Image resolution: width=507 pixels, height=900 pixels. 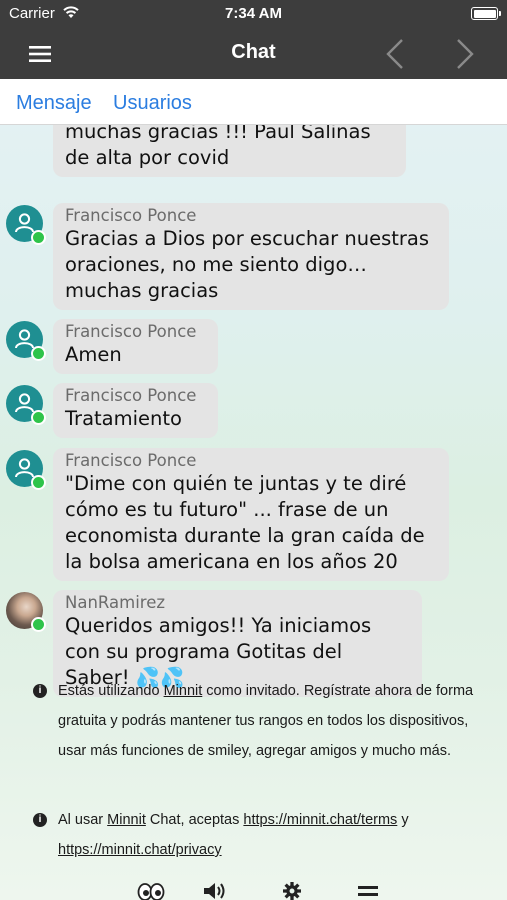 I want to click on message-bubble: Francisco Ponce Amen, so click(x=135, y=346).